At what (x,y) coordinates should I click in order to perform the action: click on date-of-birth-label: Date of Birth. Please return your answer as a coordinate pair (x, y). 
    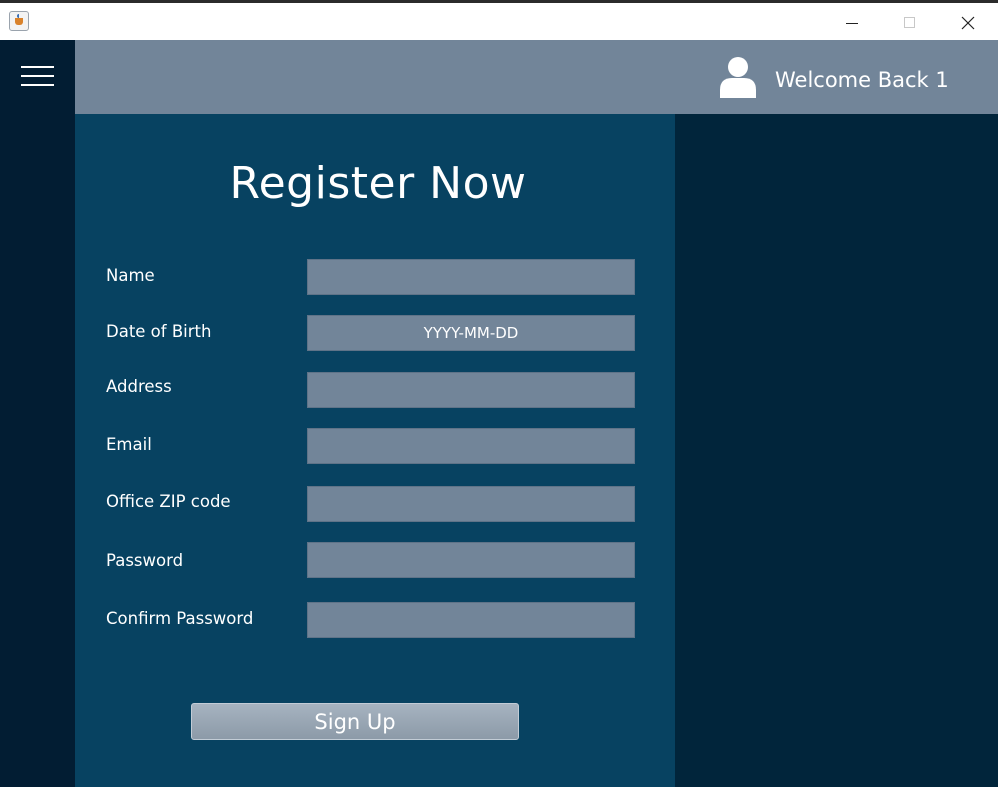
    Looking at the image, I should click on (159, 331).